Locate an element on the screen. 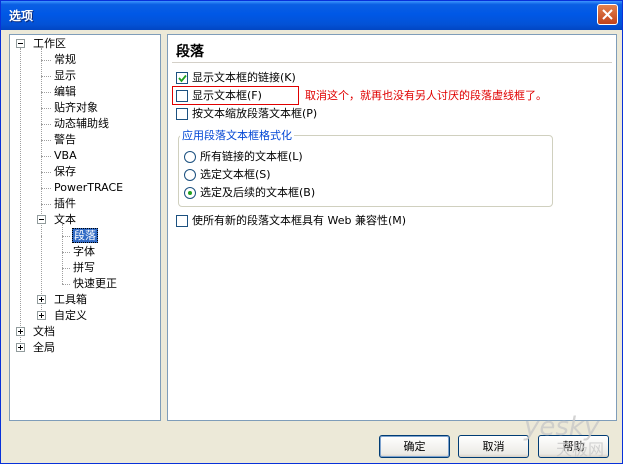 The image size is (623, 464). scale-paragraph-label: 按文本缩放段落文本框(P) is located at coordinates (255, 113).